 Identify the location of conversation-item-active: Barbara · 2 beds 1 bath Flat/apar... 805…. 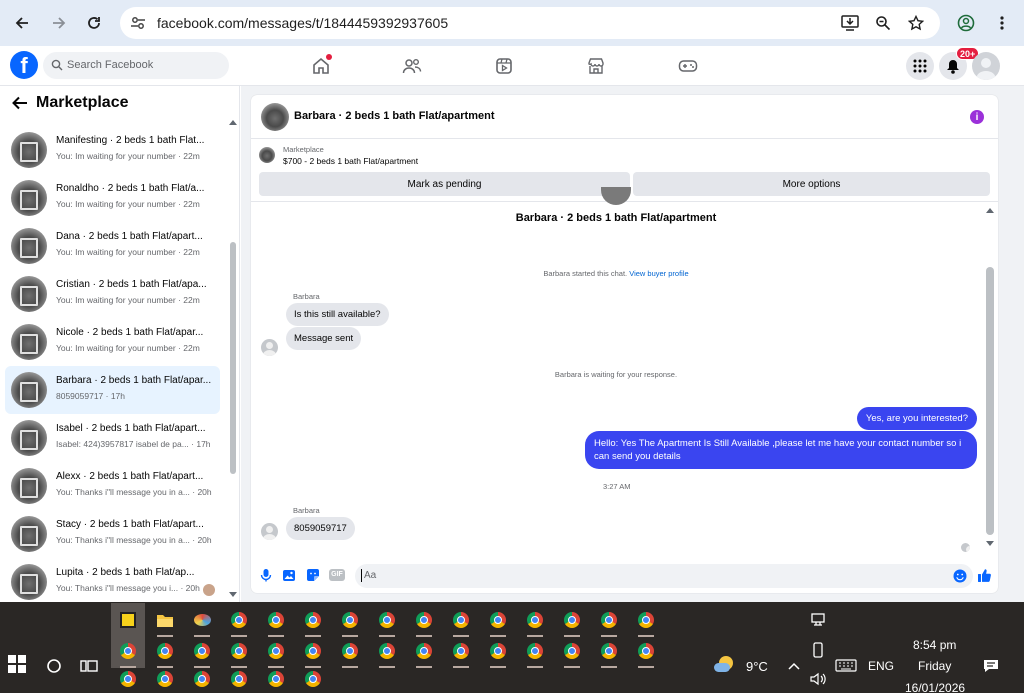
(112, 390).